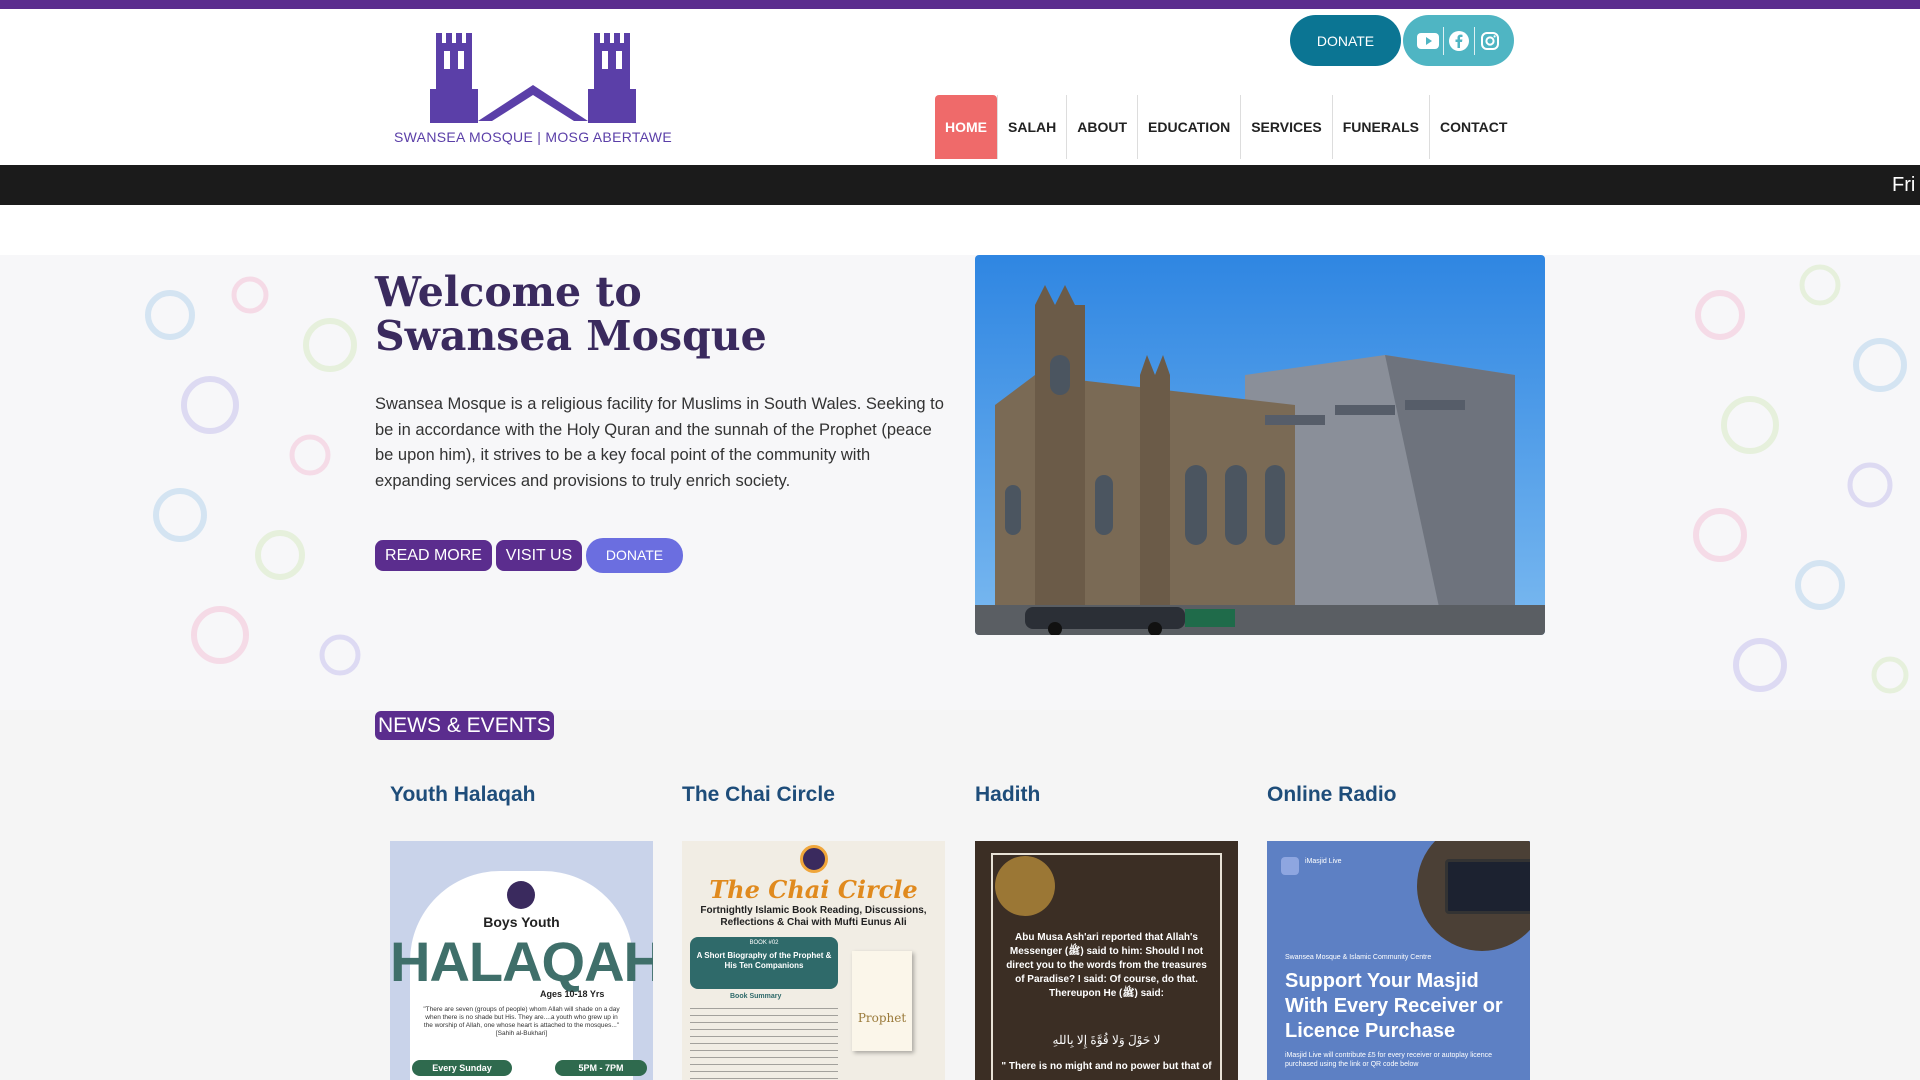 The height and width of the screenshot is (1080, 1920). I want to click on hero-title: Welcome to Swansea Mosque, so click(655, 314).